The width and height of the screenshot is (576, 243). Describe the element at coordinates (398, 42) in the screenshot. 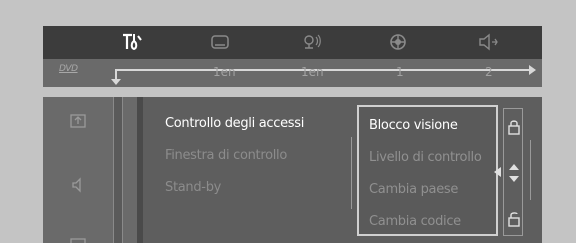

I see `angle-icon` at that location.